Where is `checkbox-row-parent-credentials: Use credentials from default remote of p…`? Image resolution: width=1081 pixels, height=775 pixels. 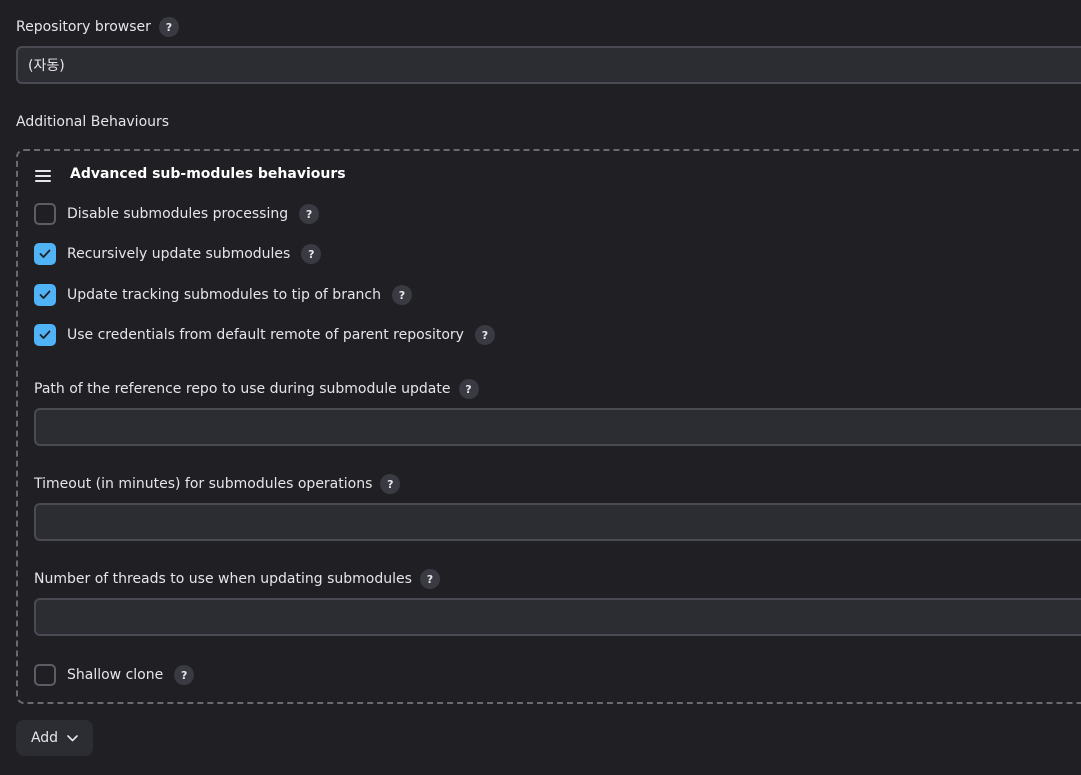
checkbox-row-parent-credentials: Use credentials from default remote of p… is located at coordinates (264, 335).